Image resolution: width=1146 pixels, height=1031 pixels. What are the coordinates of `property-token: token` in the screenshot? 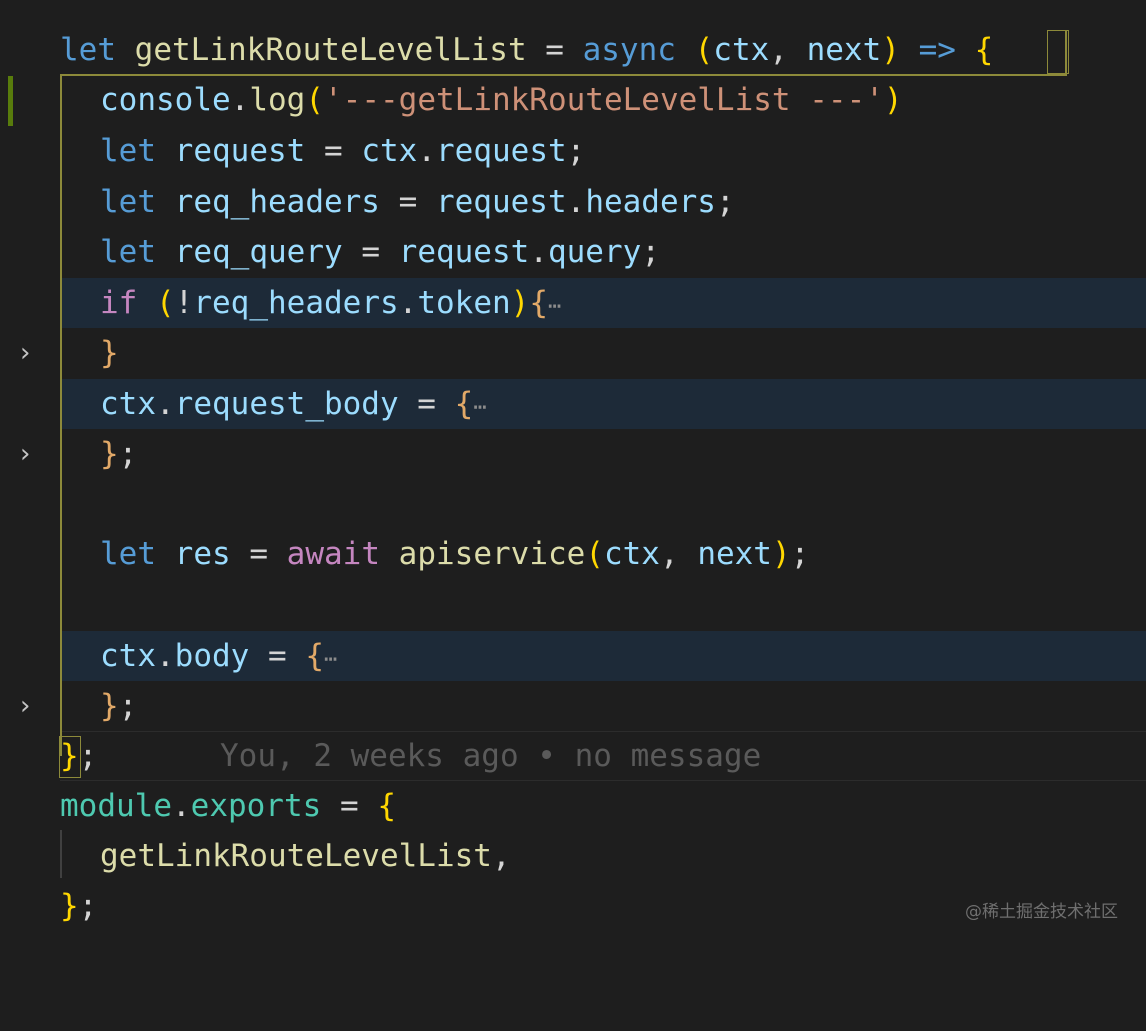 It's located at (464, 303).